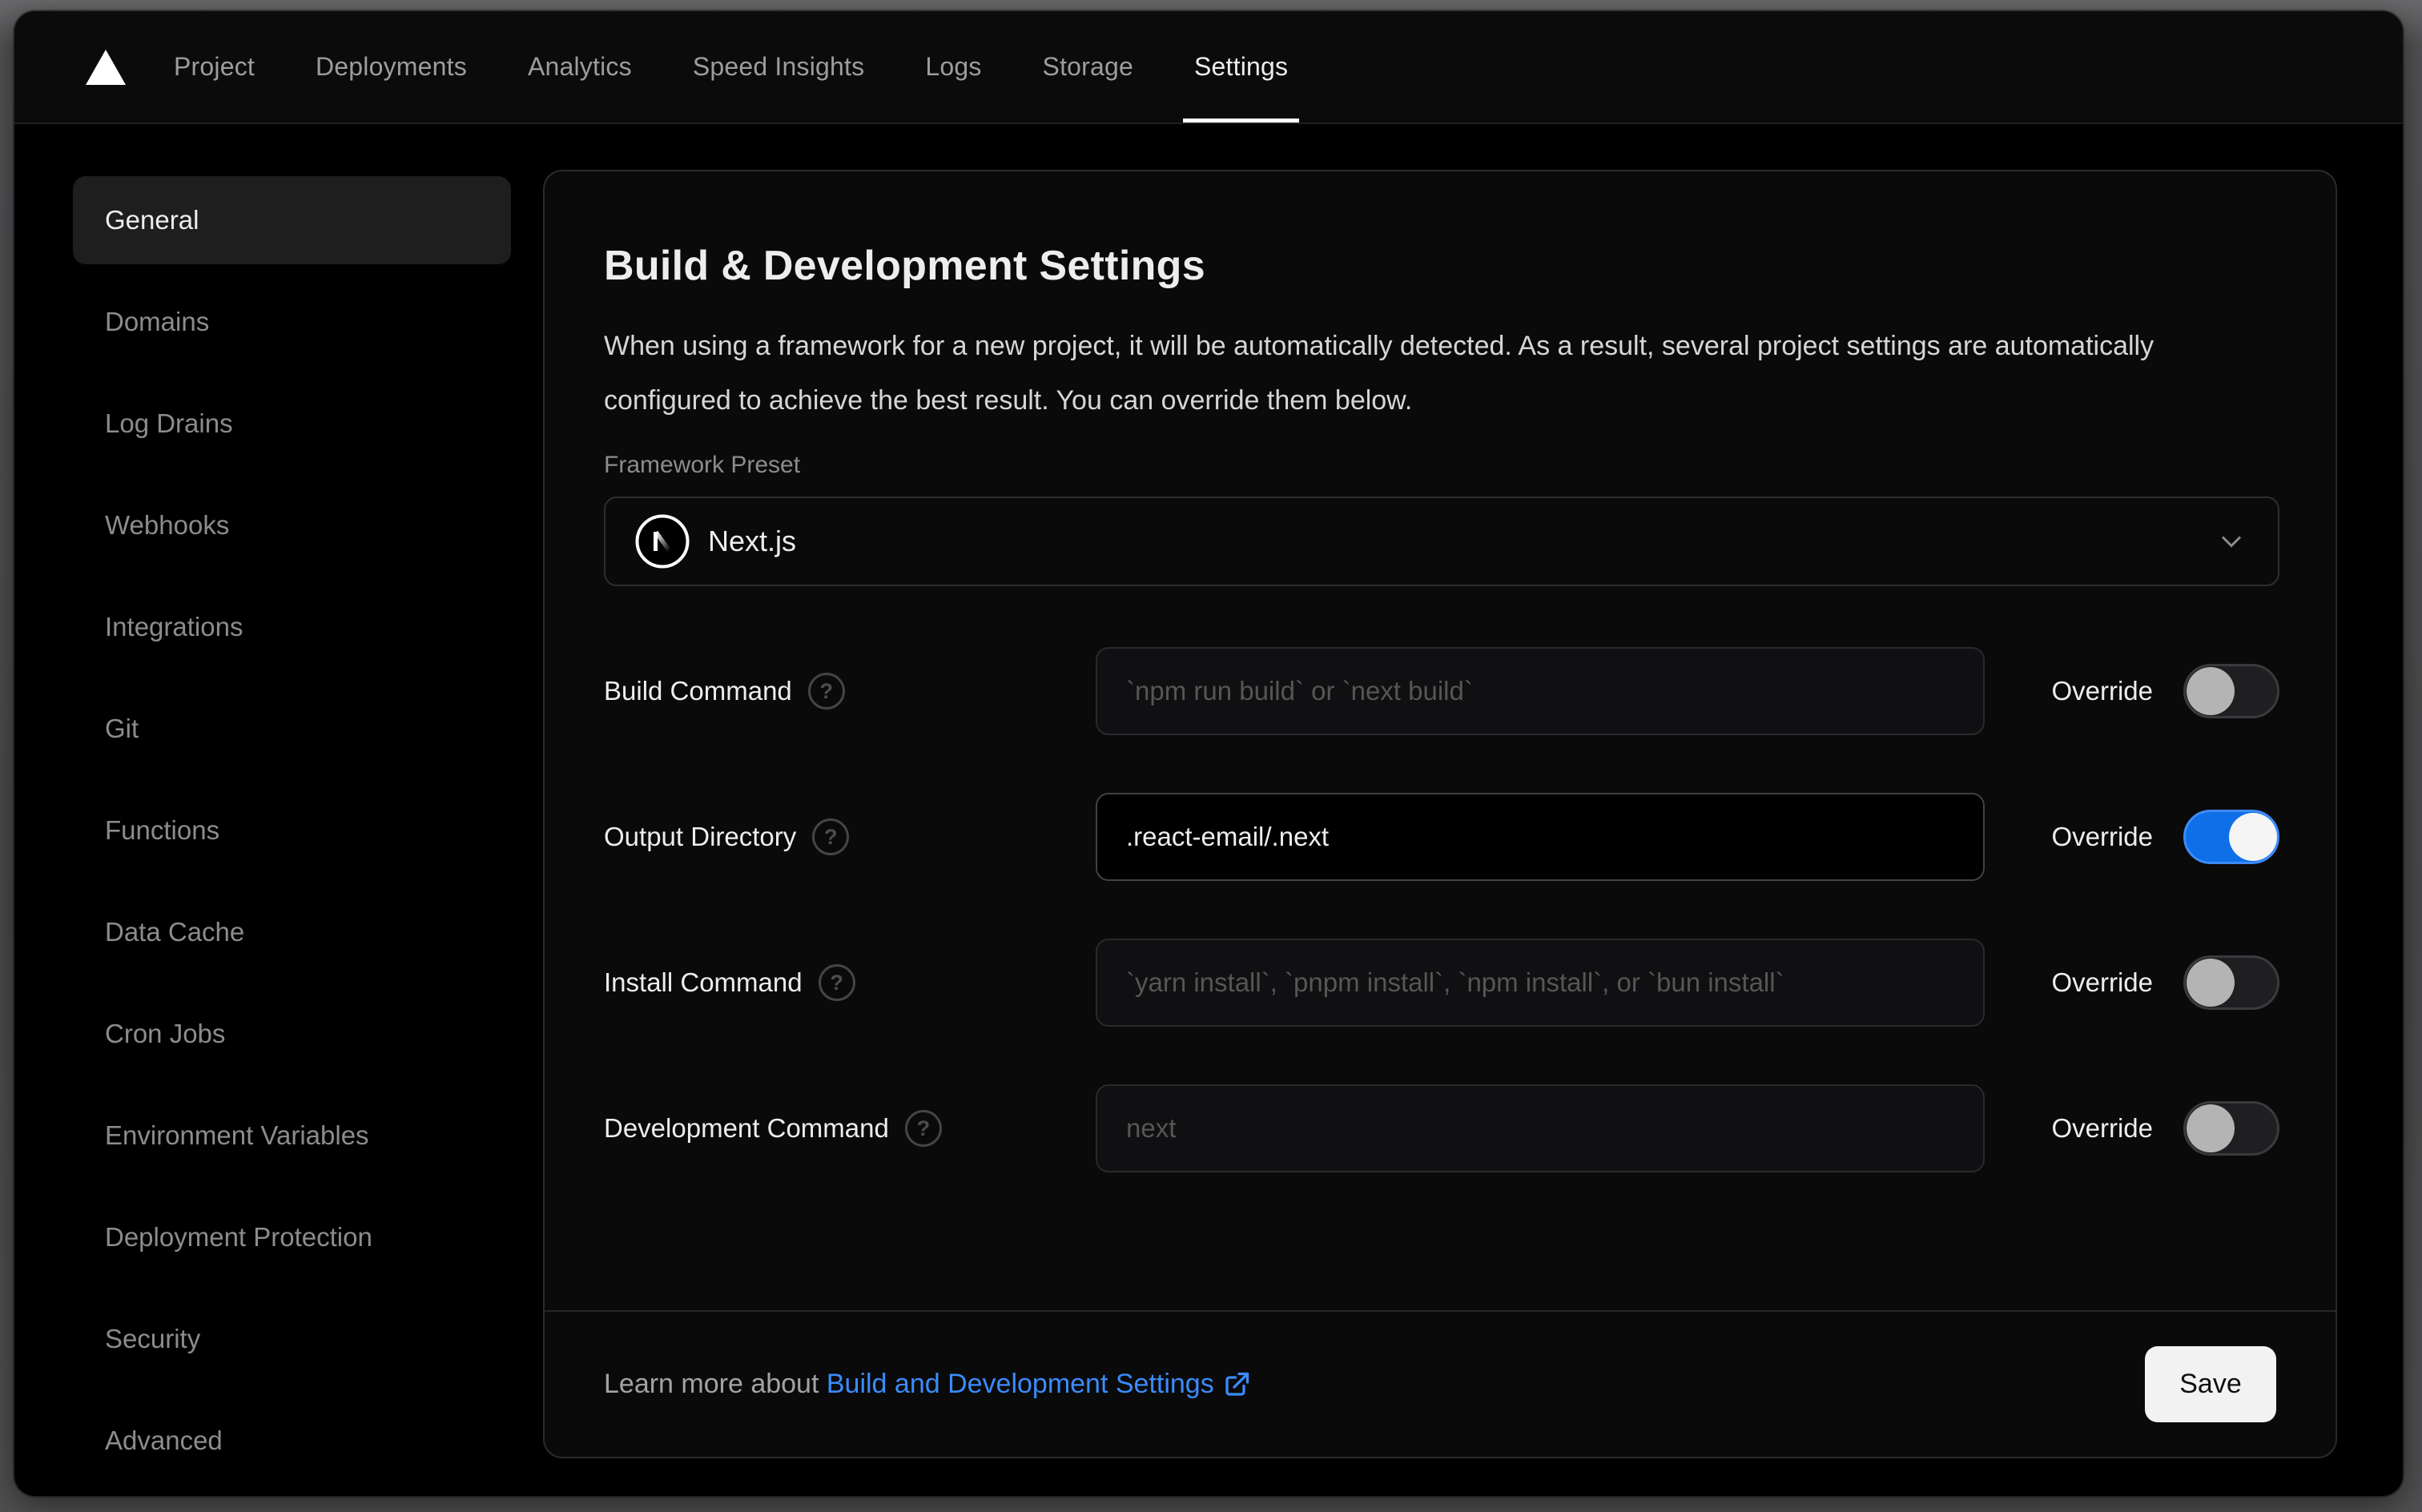  What do you see at coordinates (1540, 983) in the screenshot?
I see `install-command-input` at bounding box center [1540, 983].